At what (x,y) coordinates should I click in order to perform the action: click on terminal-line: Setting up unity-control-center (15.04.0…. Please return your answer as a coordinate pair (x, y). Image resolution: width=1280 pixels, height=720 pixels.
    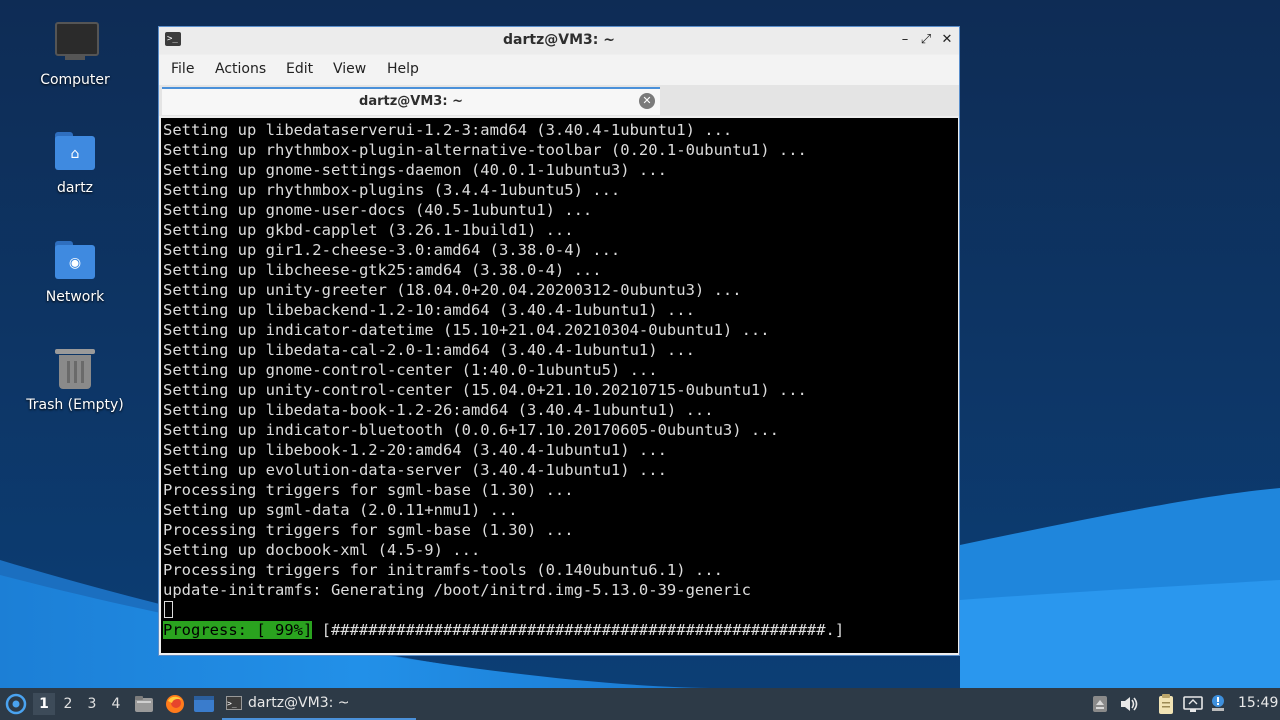
    Looking at the image, I should click on (485, 390).